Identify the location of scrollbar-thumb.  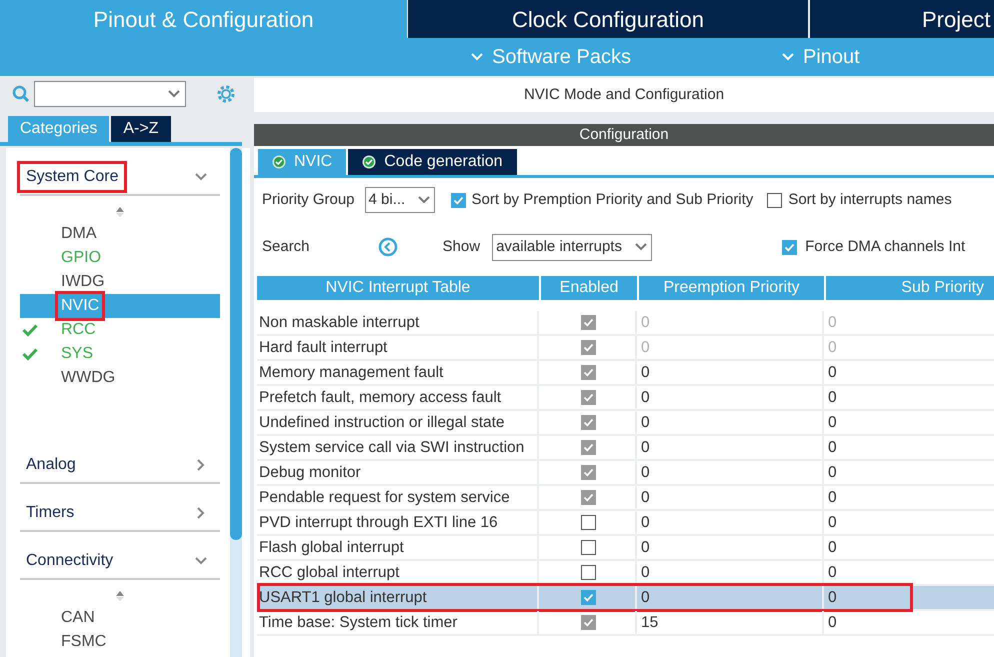
(236, 344).